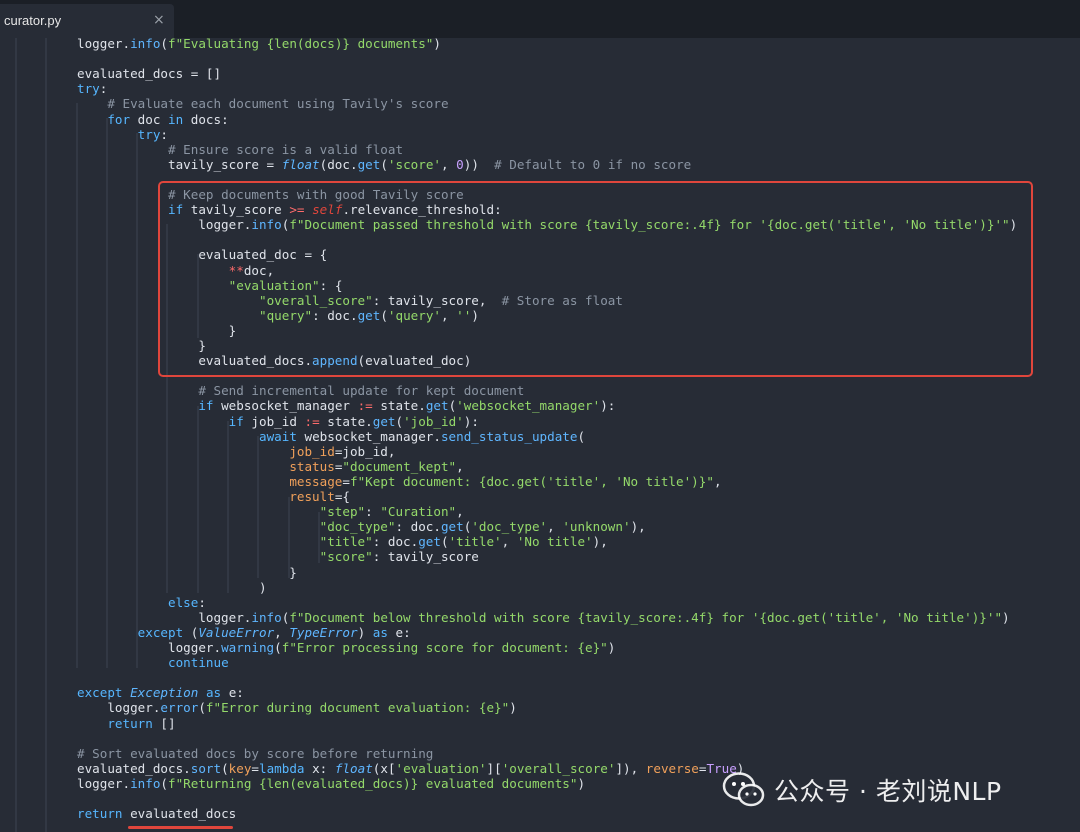 This screenshot has height=832, width=1080. Describe the element at coordinates (180, 827) in the screenshot. I see `underline-annotation` at that location.